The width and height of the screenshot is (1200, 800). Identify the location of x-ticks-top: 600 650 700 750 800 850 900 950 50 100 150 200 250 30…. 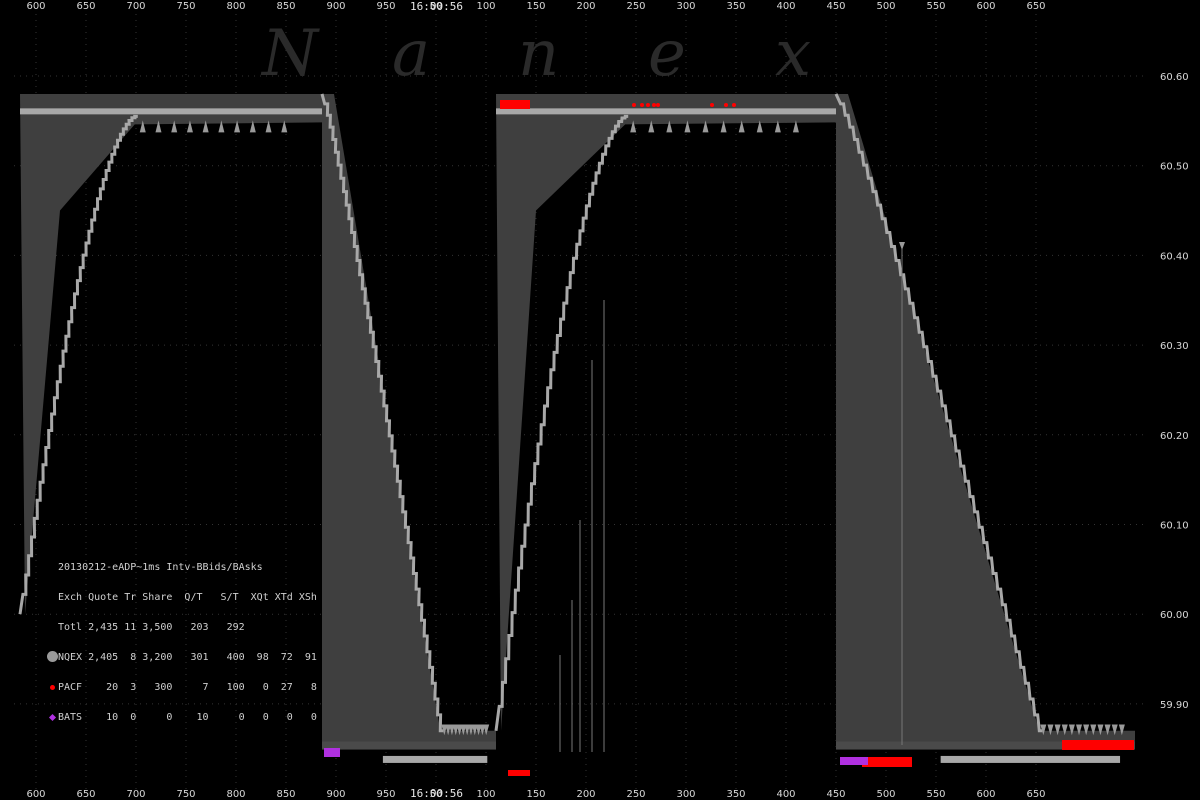
(535, 6).